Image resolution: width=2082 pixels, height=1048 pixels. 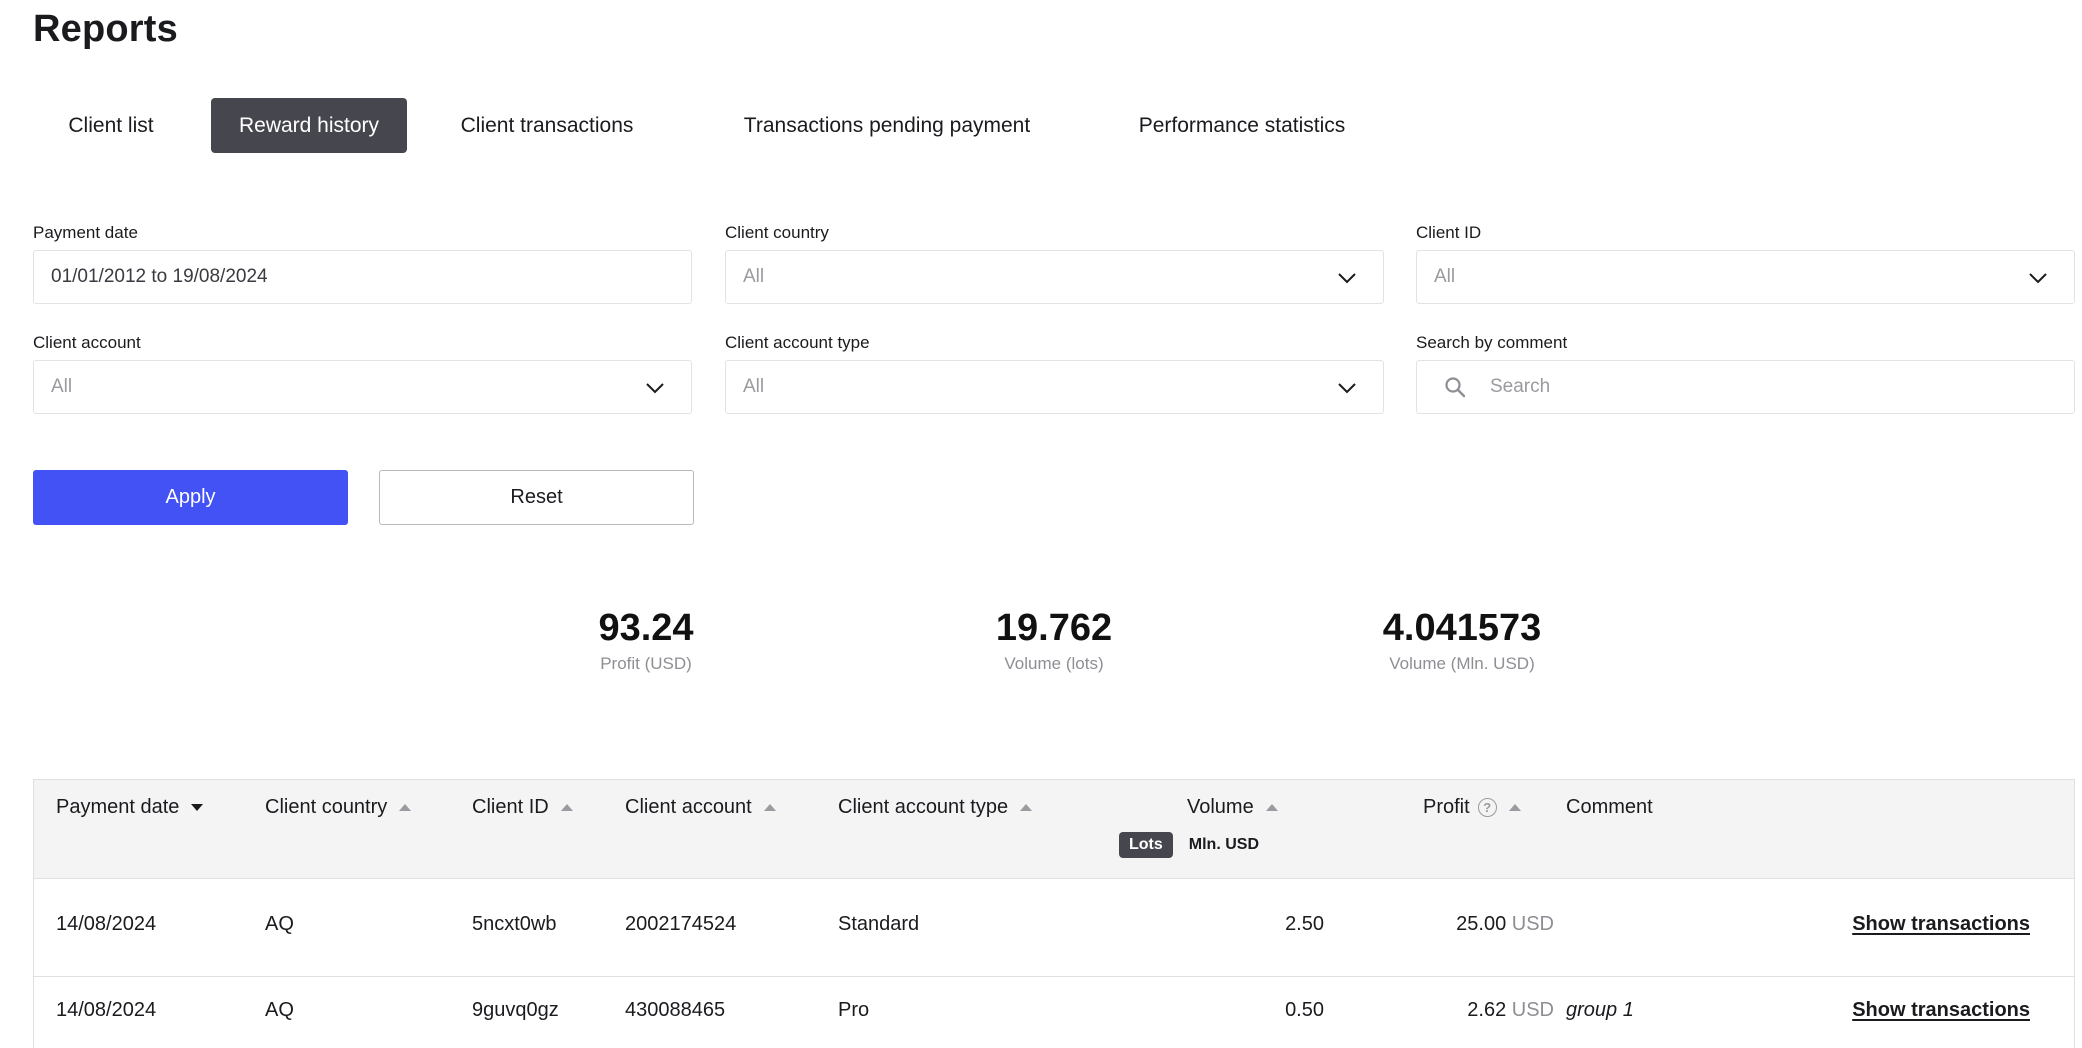 I want to click on col-payment-date: Payment date, so click(x=130, y=807).